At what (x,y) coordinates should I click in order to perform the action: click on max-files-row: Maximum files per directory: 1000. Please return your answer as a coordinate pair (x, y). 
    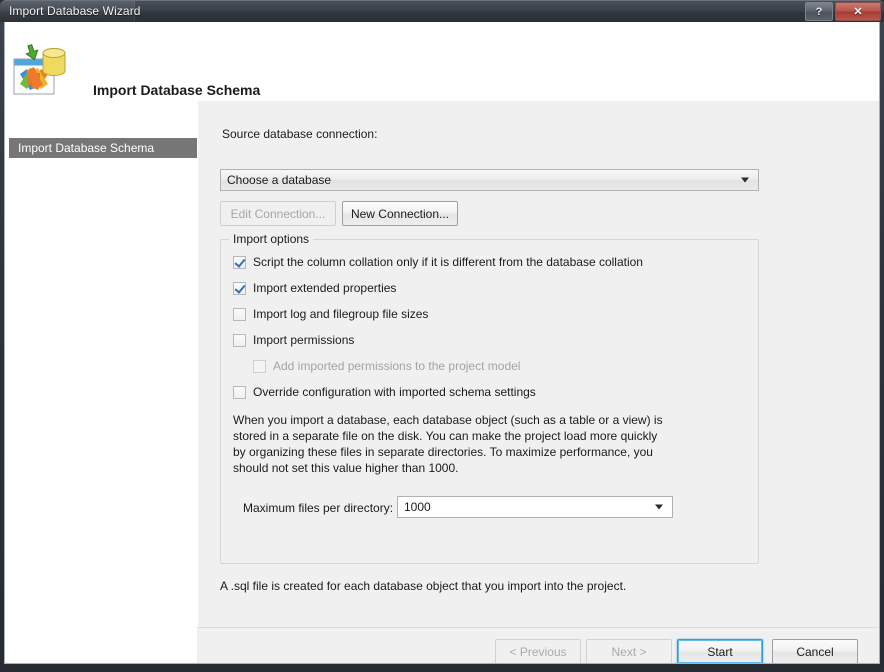
    Looking at the image, I should click on (463, 507).